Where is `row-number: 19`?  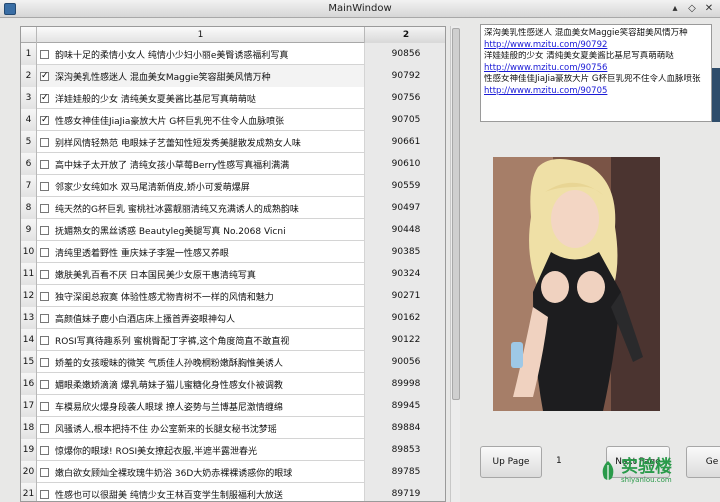 row-number: 19 is located at coordinates (29, 450).